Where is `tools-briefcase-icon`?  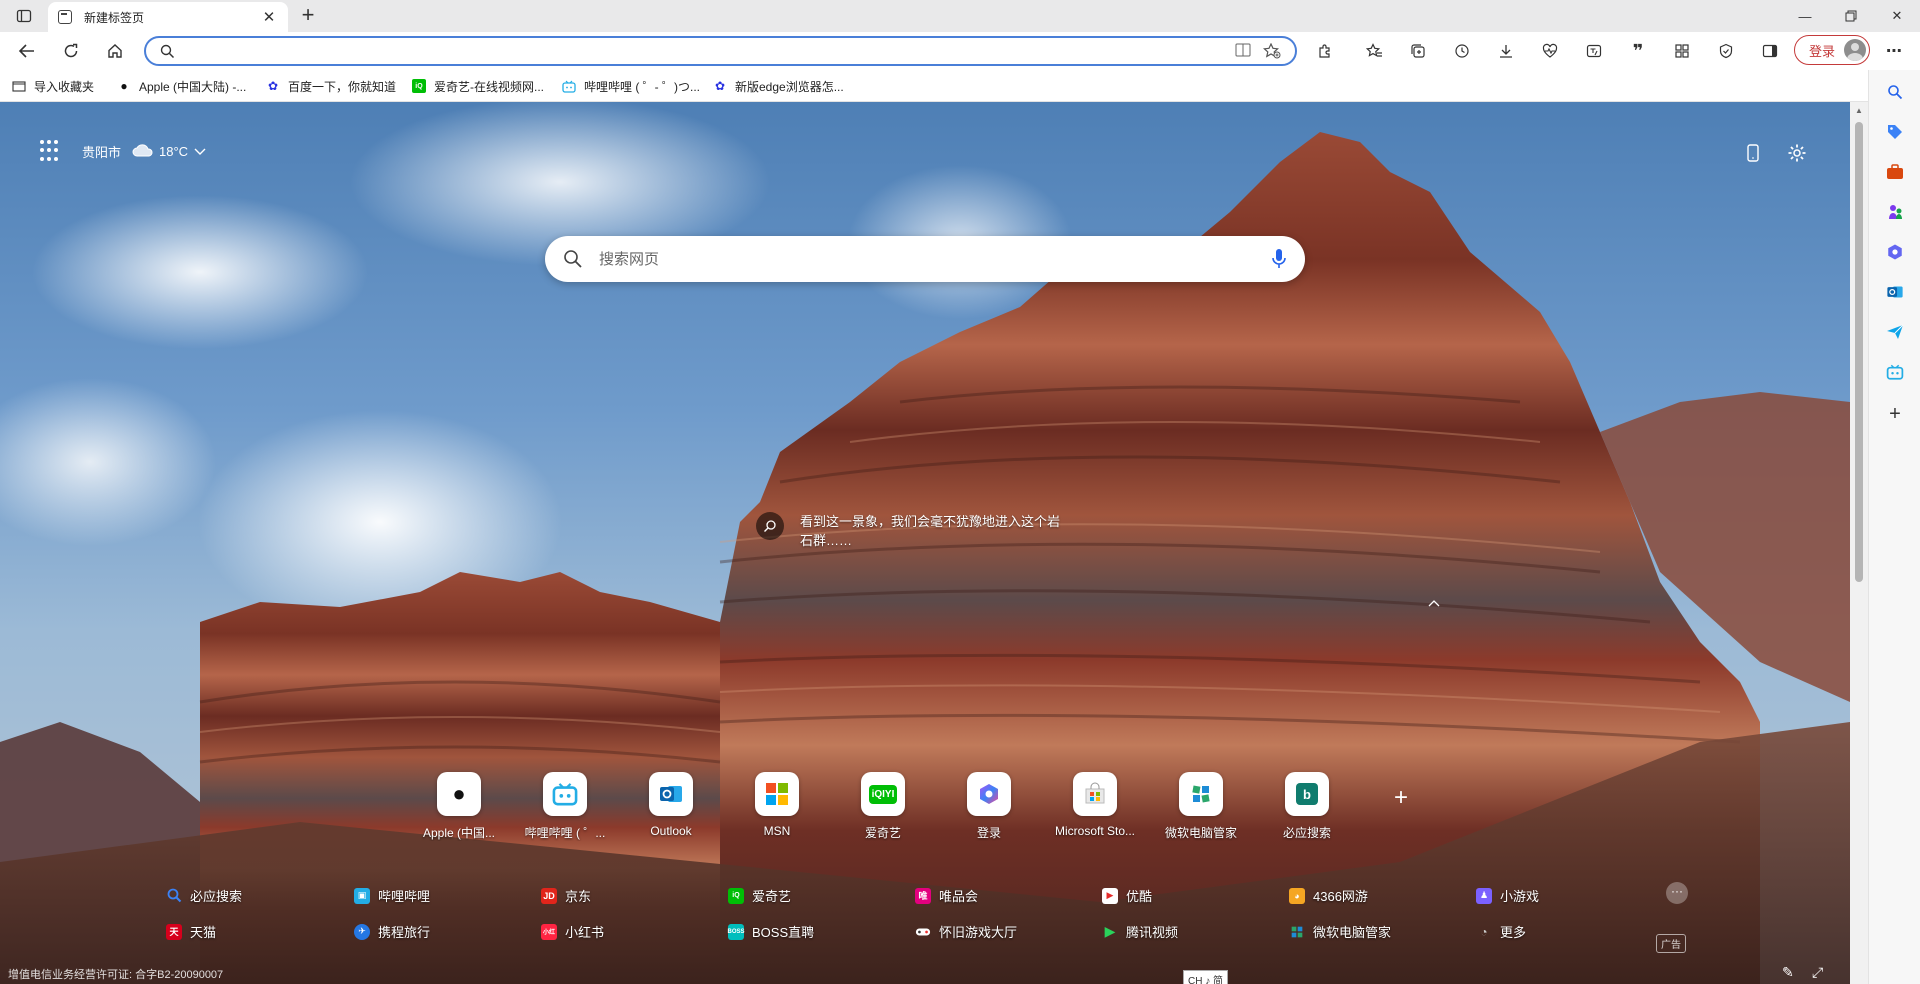 tools-briefcase-icon is located at coordinates (1895, 172).